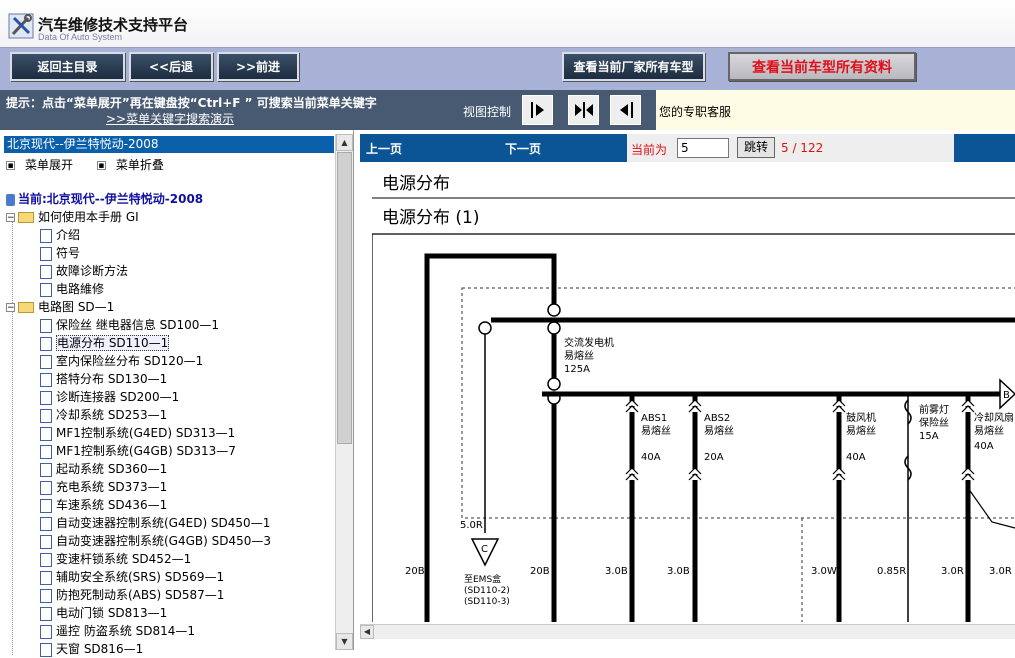 Image resolution: width=1015 pixels, height=658 pixels. Describe the element at coordinates (861, 430) in the screenshot. I see `fuse-blower-type: 易熔丝` at that location.